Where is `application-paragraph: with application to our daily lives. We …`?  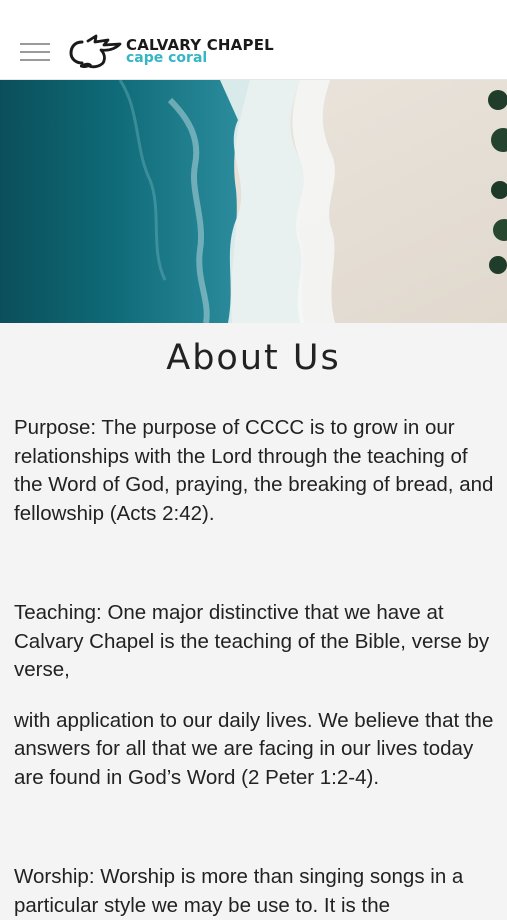 application-paragraph: with application to our daily lives. We … is located at coordinates (254, 748).